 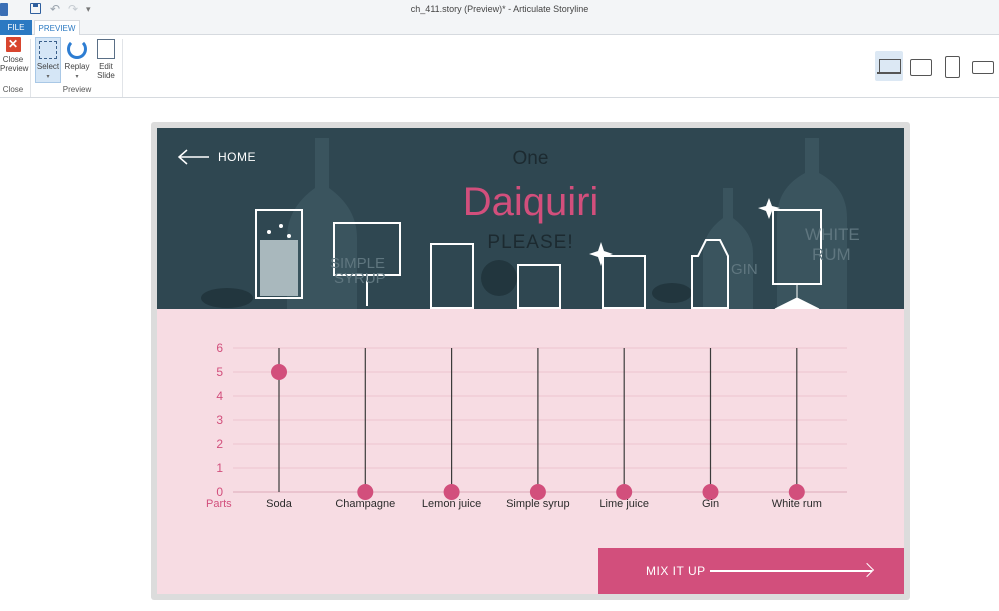 I want to click on gin-bottle-label: GIN, so click(x=744, y=269).